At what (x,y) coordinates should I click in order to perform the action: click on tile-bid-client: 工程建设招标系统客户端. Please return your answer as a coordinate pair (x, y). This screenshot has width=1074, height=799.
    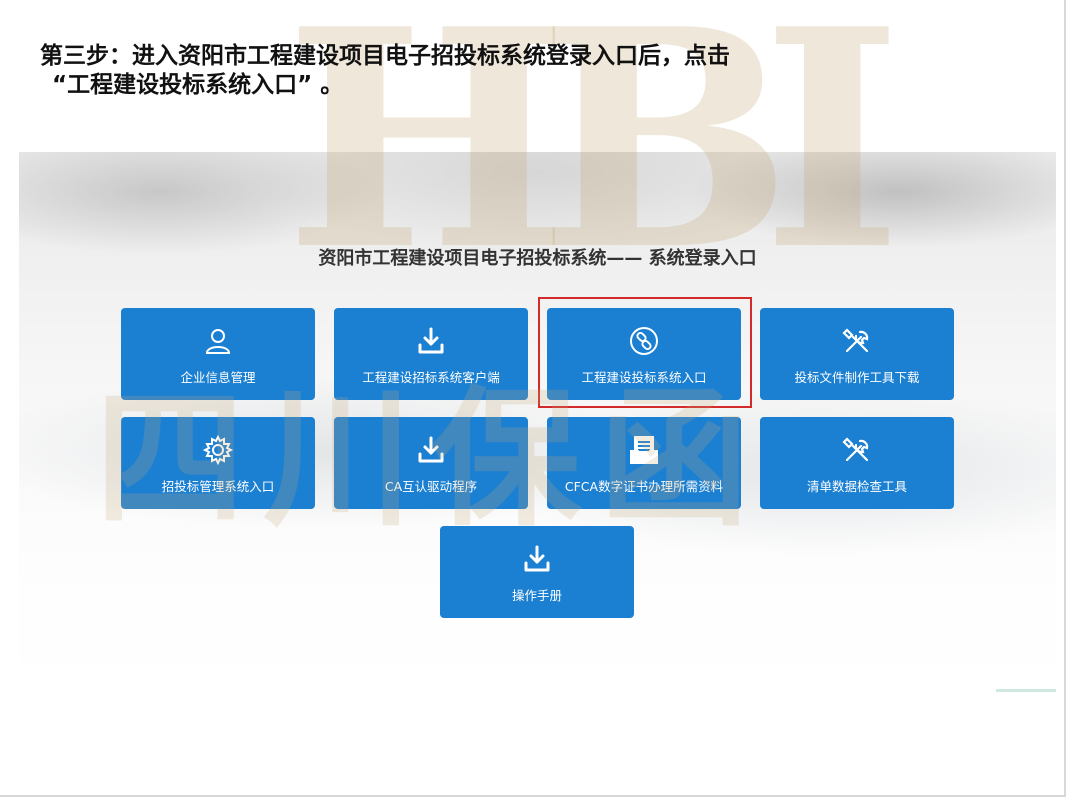
    Looking at the image, I should click on (431, 354).